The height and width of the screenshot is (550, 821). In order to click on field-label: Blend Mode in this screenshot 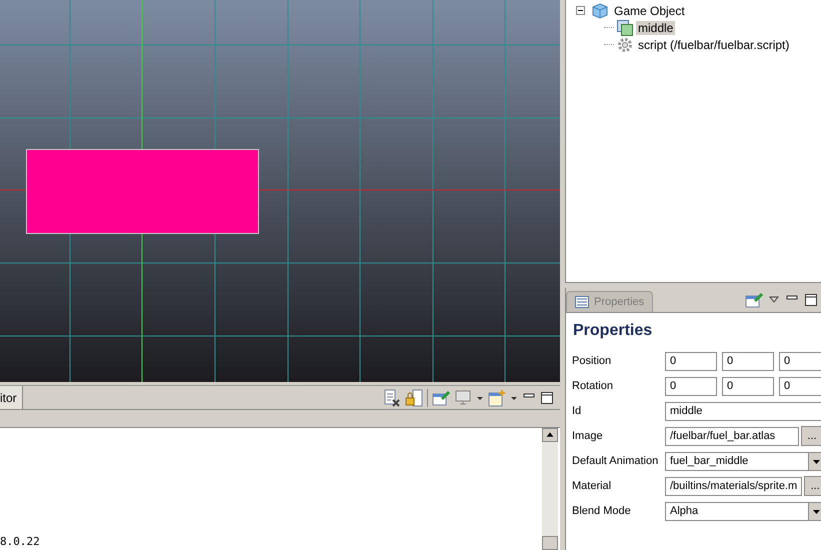, I will do `click(602, 511)`.